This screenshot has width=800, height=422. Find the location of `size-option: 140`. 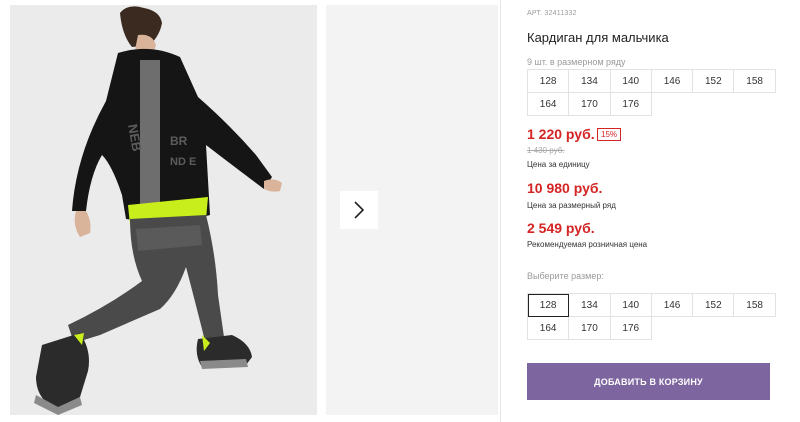

size-option: 140 is located at coordinates (631, 305).